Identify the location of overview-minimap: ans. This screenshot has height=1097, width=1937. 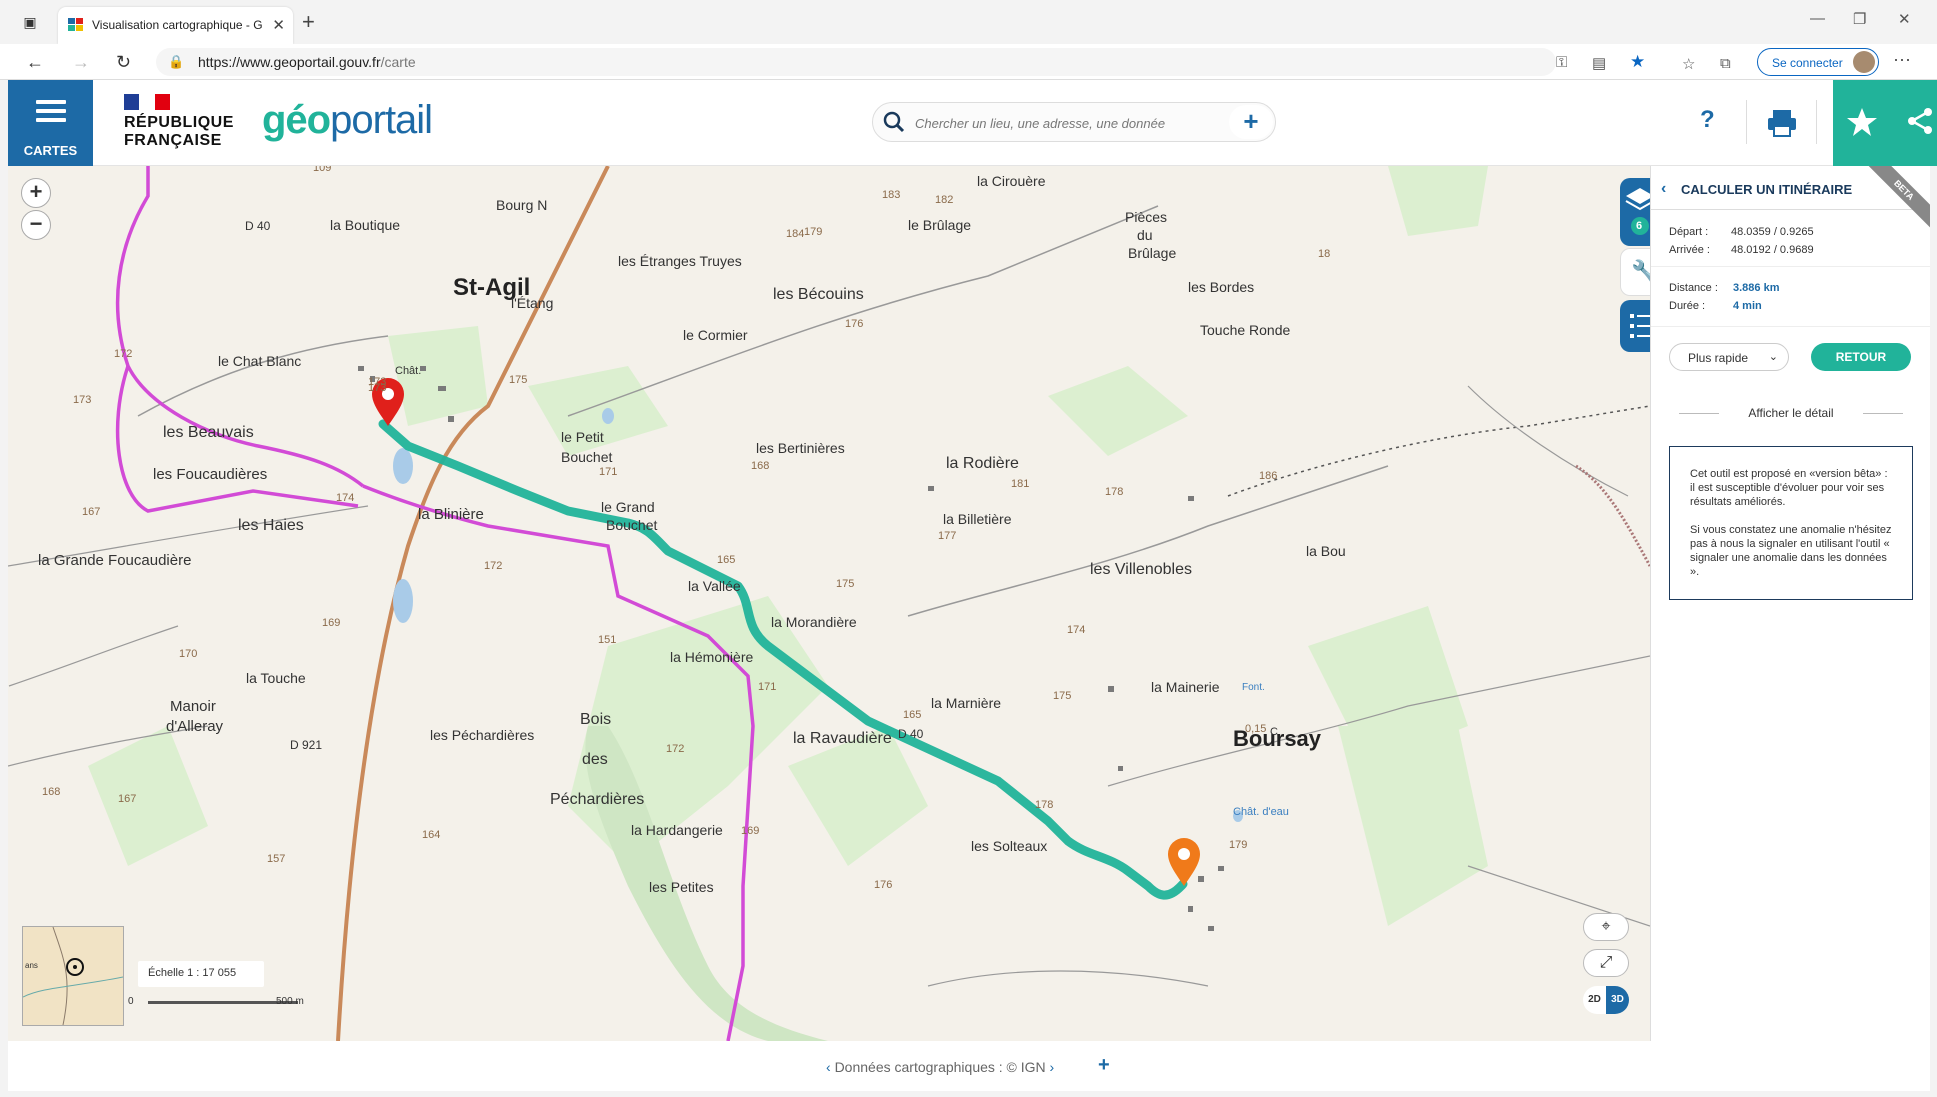
(73, 976).